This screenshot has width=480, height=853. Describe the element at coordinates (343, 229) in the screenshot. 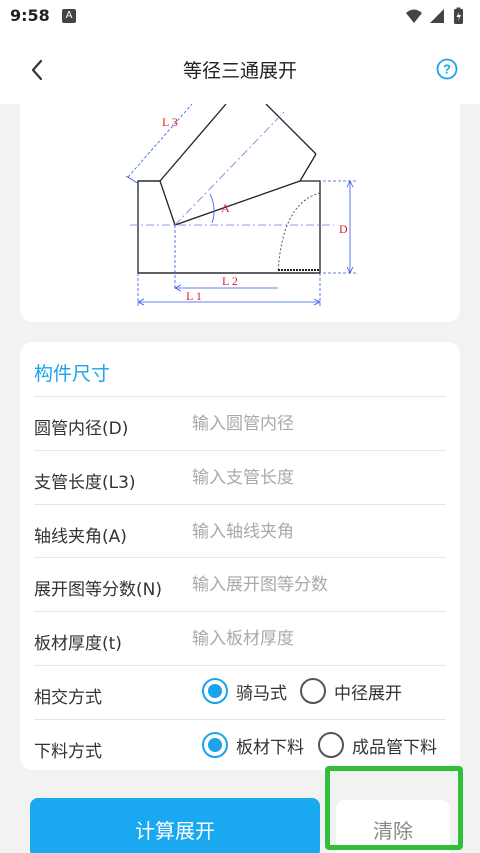

I see `svg-text: D` at that location.